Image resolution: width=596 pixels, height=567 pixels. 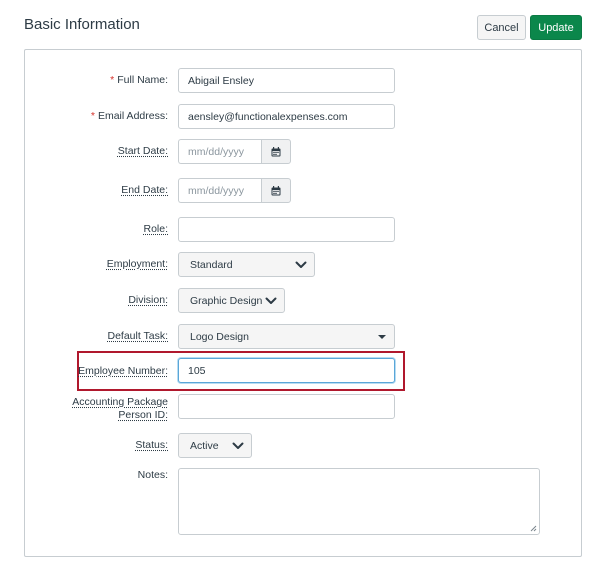 I want to click on page-title: Basic Information, so click(x=82, y=24).